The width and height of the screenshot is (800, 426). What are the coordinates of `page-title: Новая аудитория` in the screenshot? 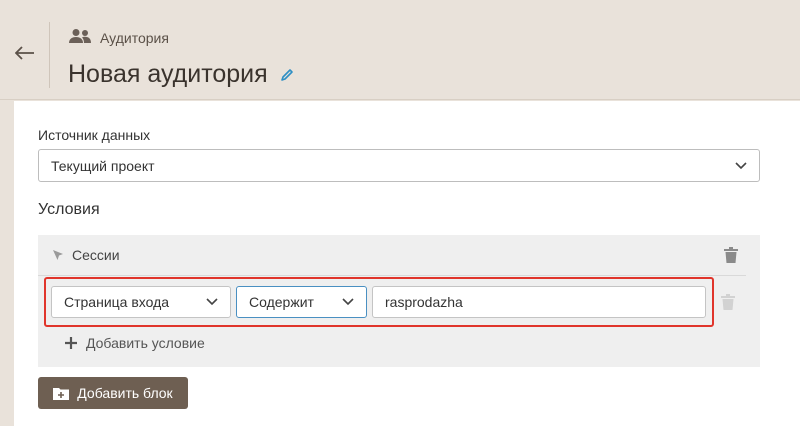 It's located at (168, 74).